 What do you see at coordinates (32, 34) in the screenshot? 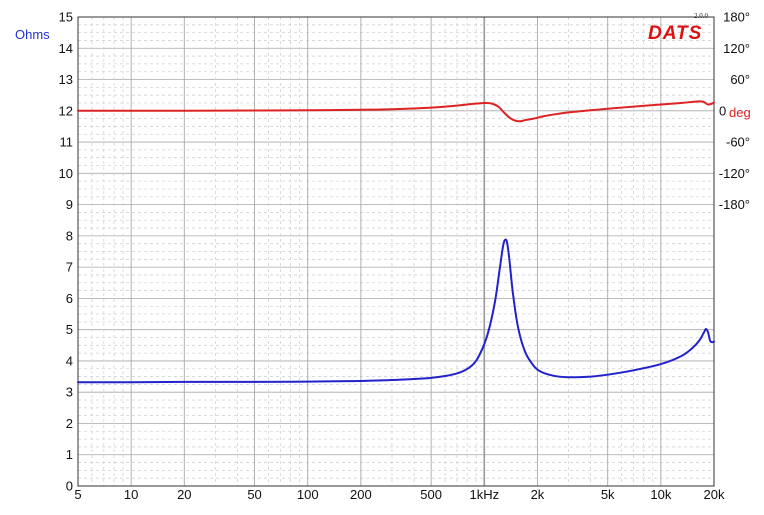
I see `y-axis-label-ohms: Ohms` at bounding box center [32, 34].